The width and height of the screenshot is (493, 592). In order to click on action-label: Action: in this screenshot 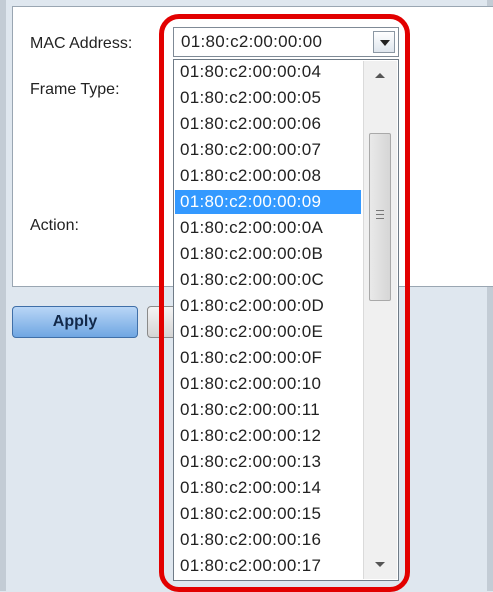, I will do `click(54, 225)`.